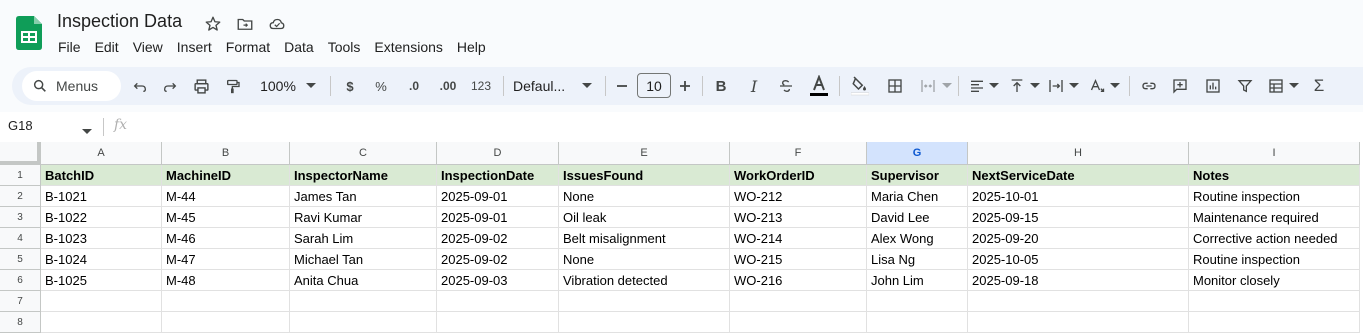  I want to click on cell-e1: IssuesFound, so click(644, 175).